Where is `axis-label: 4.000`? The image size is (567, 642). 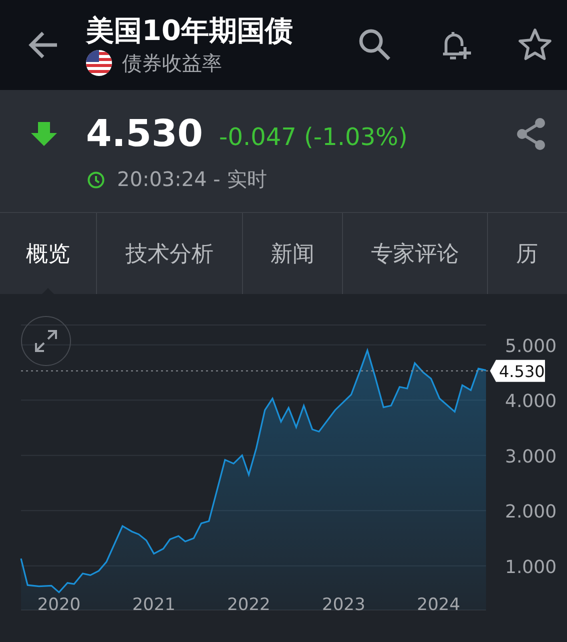
axis-label: 4.000 is located at coordinates (531, 401).